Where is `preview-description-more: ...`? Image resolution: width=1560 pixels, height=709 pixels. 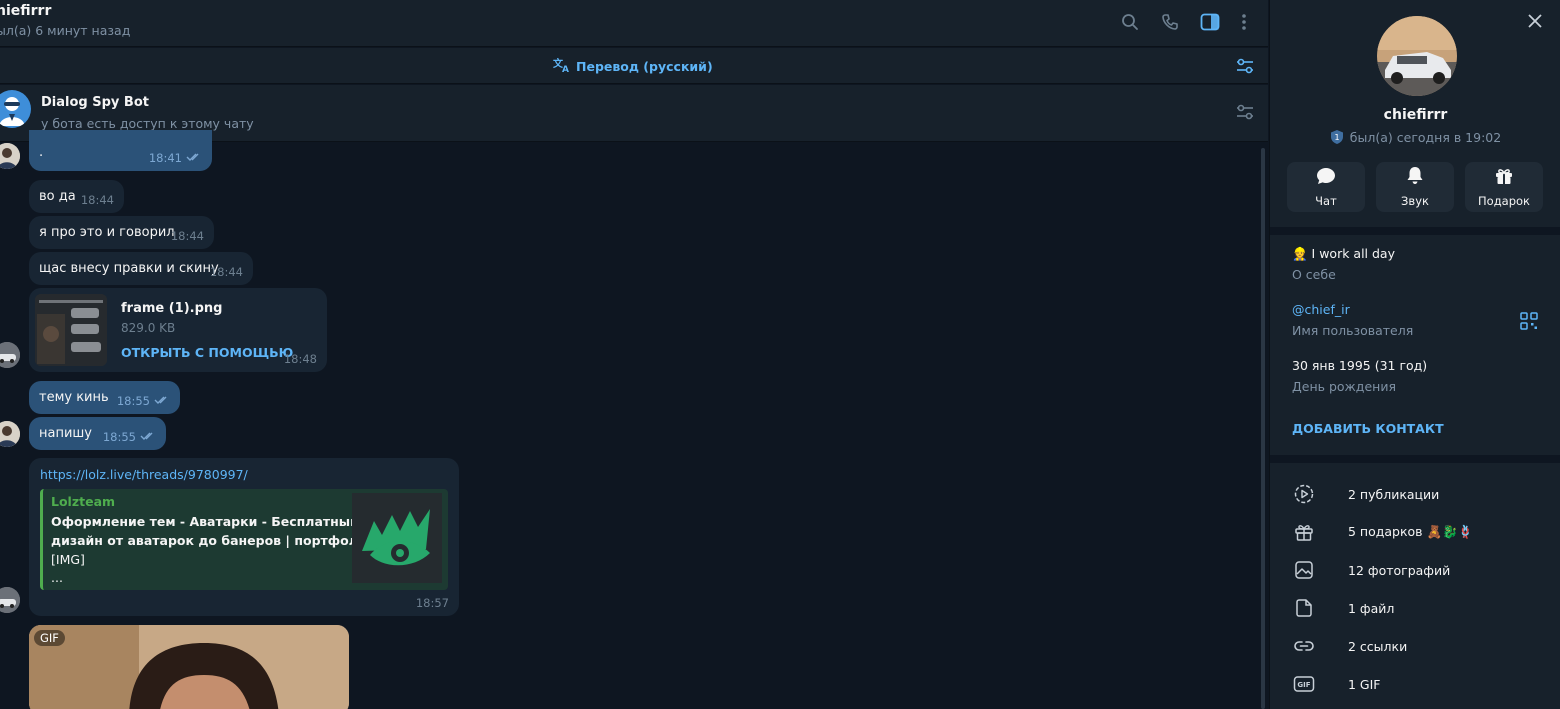
preview-description-more: ... is located at coordinates (57, 577).